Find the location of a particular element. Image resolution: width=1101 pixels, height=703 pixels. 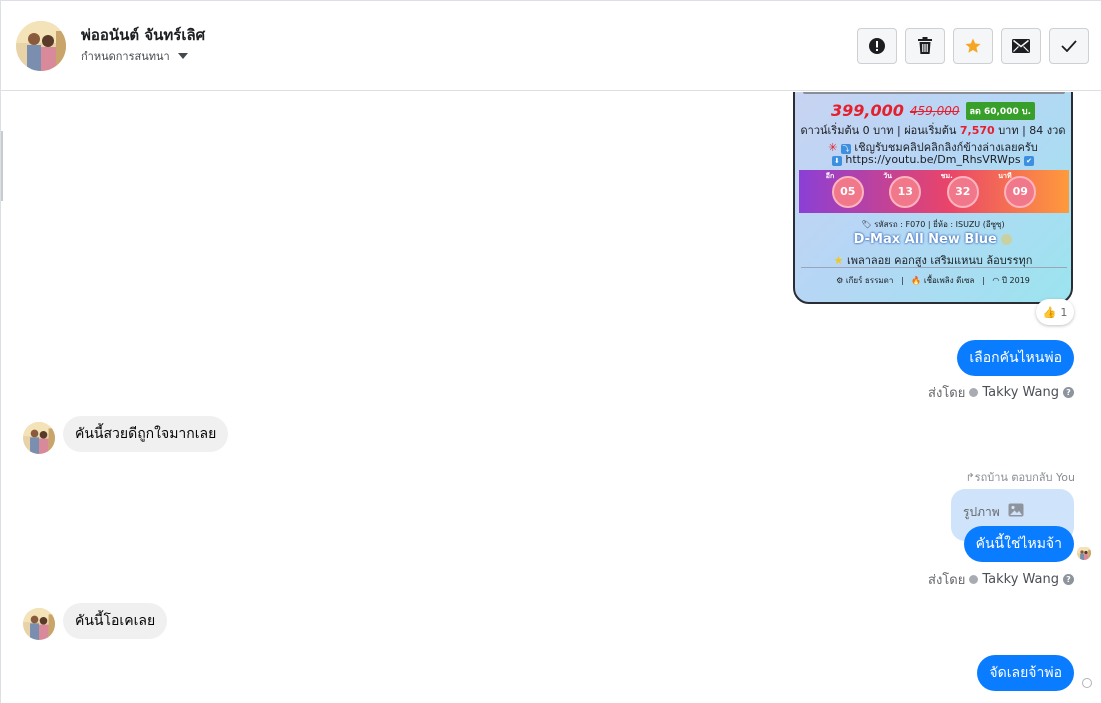

countdown-label: นาที is located at coordinates (1005, 175).